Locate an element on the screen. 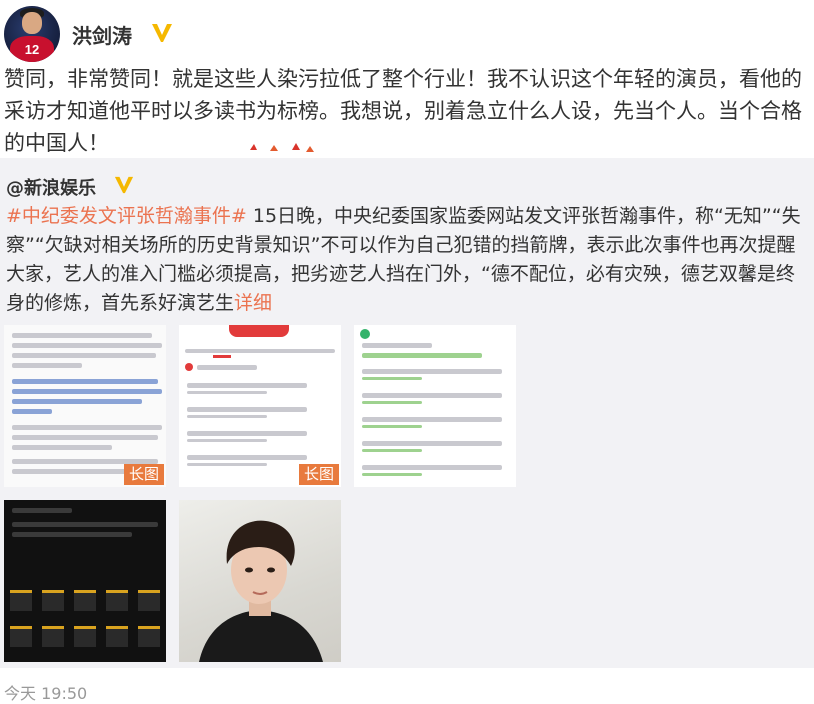 This screenshot has height=704, width=814. hashtag-link: #中纪委发文评张哲瀚事件# is located at coordinates (126, 216).